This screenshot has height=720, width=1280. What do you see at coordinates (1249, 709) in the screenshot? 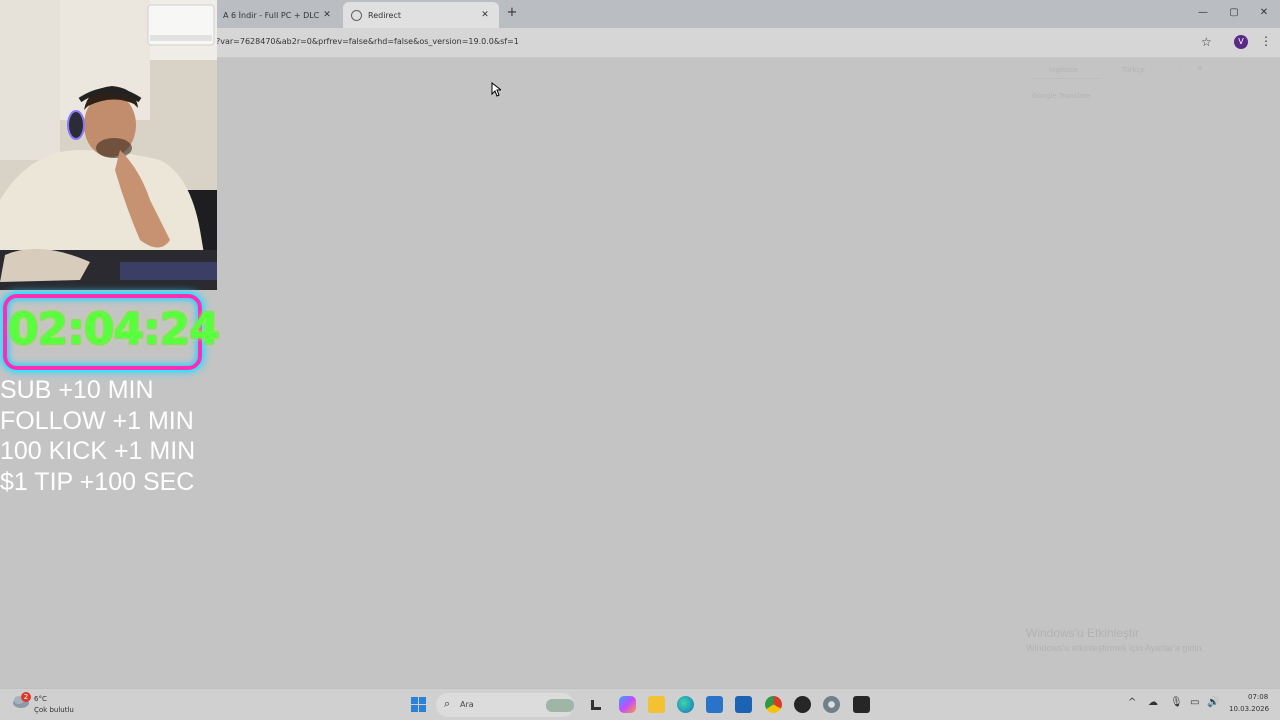
I see `clock-date: 10.03.2026` at bounding box center [1249, 709].